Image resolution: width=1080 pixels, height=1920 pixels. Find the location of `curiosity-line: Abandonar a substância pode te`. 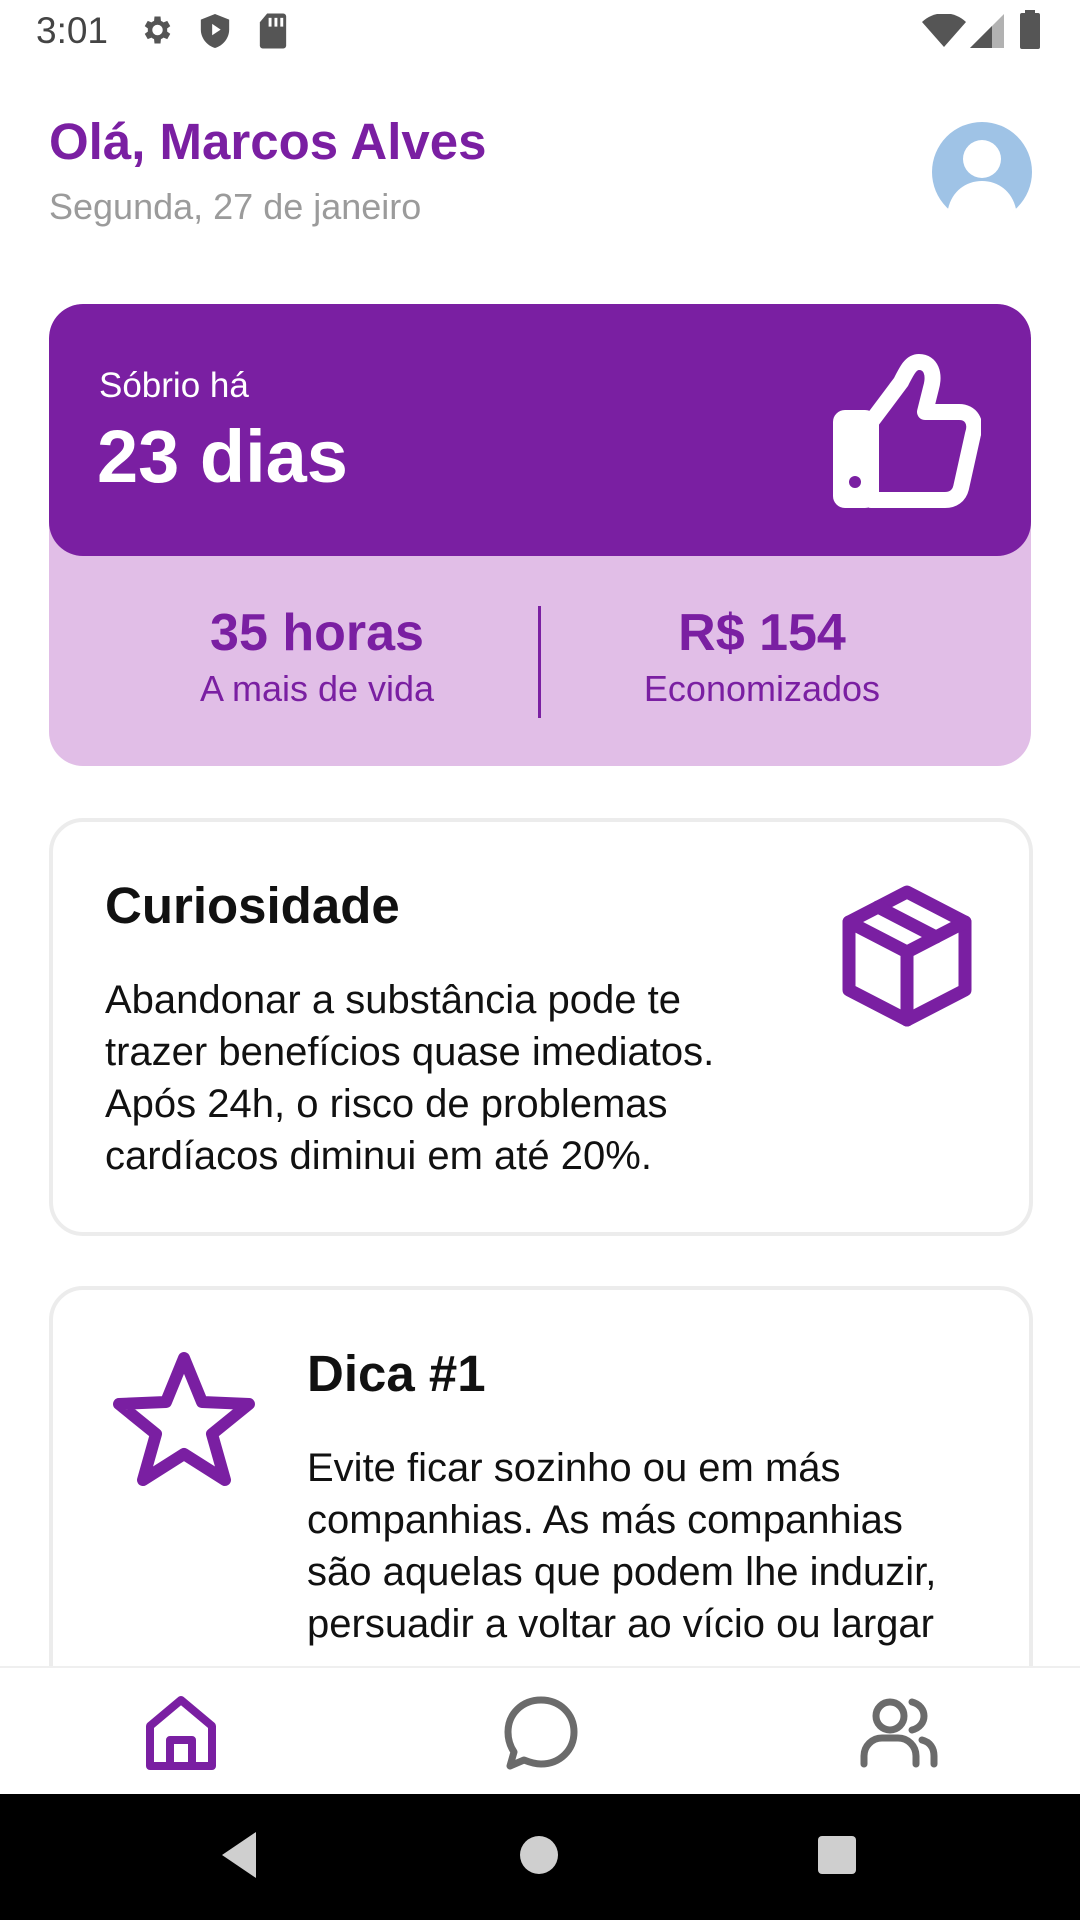

curiosity-line: Abandonar a substância pode te is located at coordinates (393, 1000).